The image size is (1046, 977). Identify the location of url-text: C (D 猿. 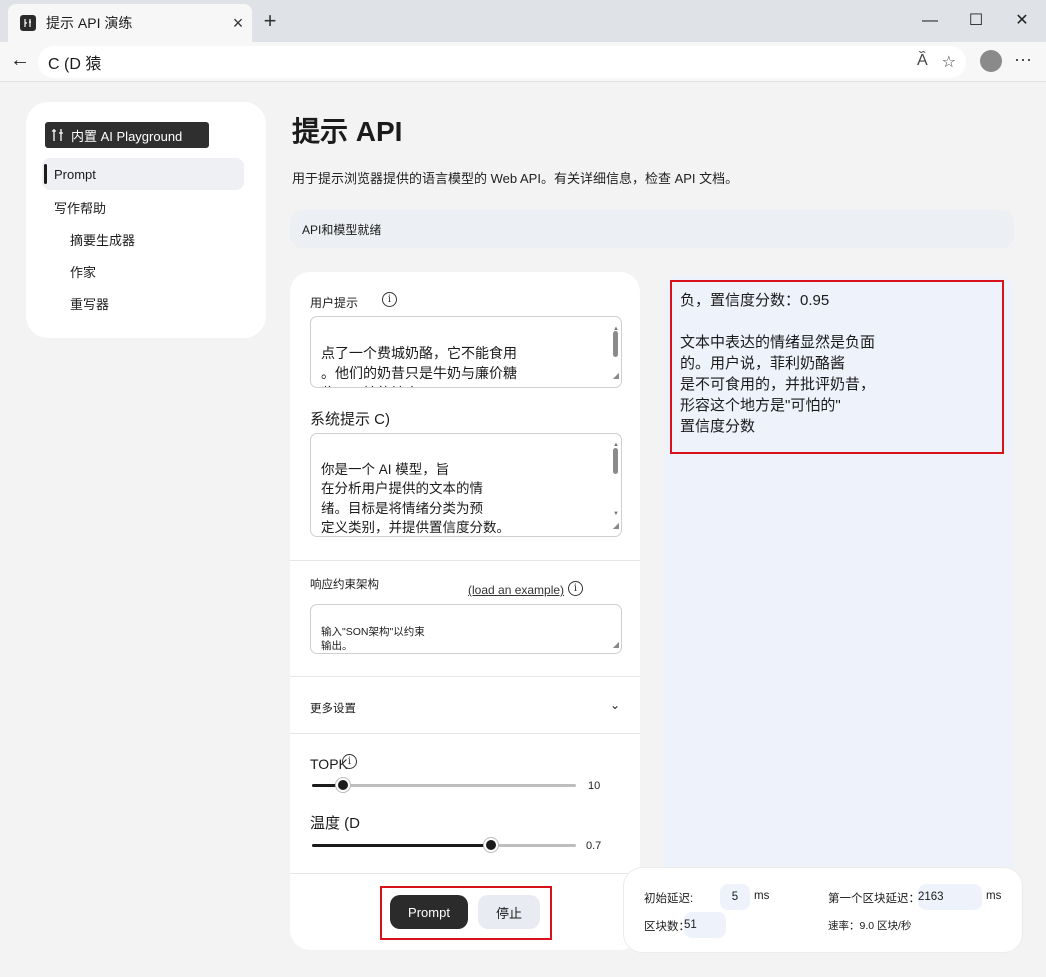
(74, 62).